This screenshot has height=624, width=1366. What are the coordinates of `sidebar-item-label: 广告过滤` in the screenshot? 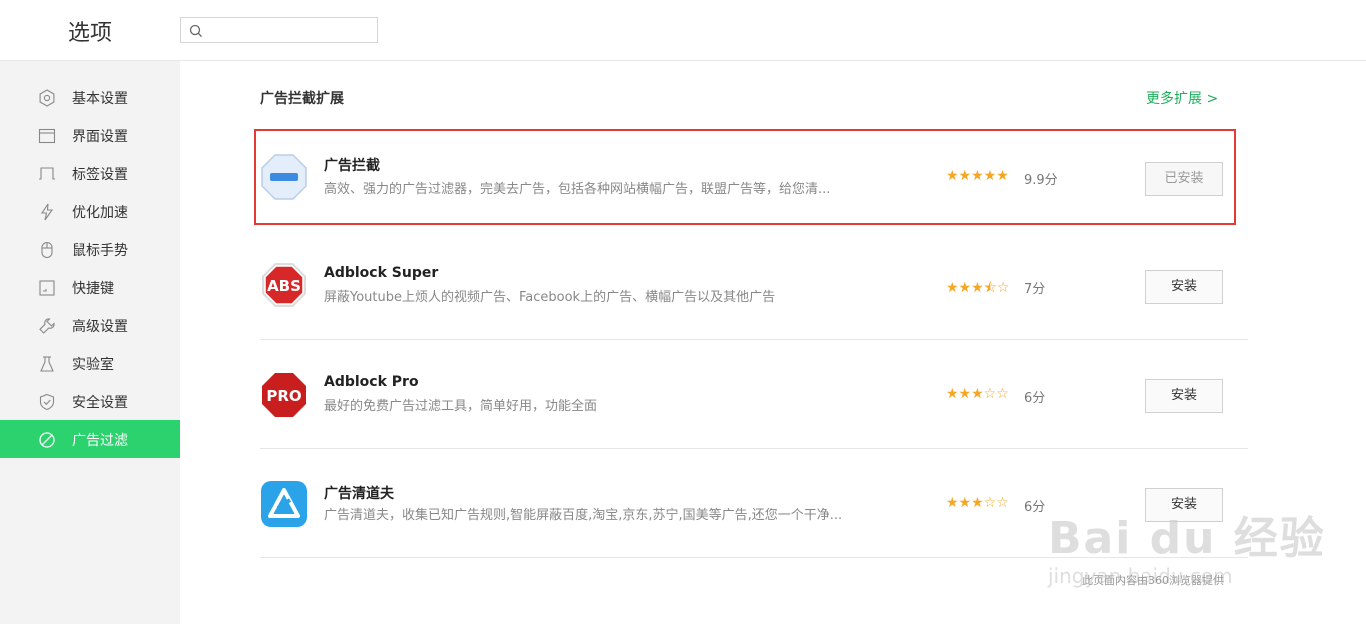 It's located at (100, 441).